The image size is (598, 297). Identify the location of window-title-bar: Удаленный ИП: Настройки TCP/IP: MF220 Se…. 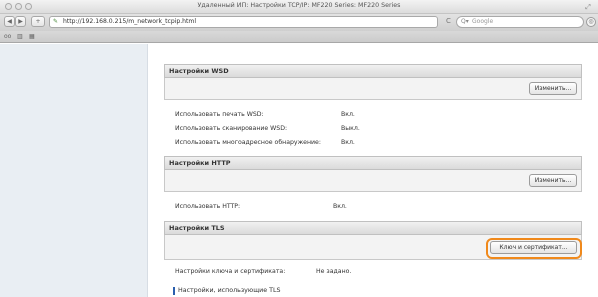
(299, 7).